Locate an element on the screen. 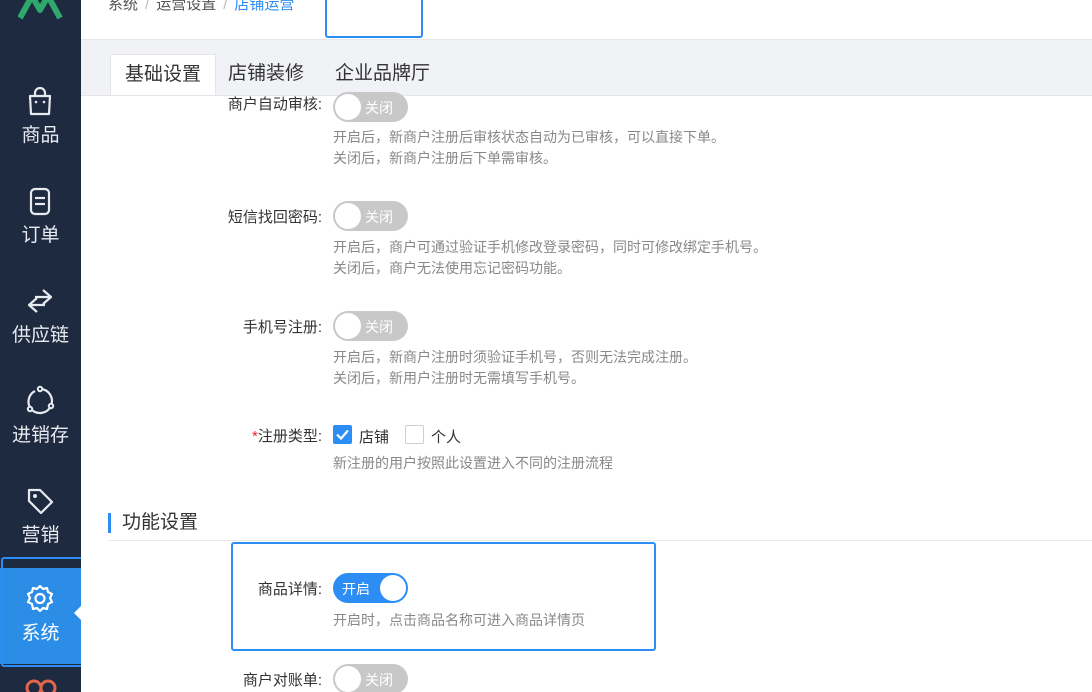  sidebar-item-label: 订单 is located at coordinates (40, 235).